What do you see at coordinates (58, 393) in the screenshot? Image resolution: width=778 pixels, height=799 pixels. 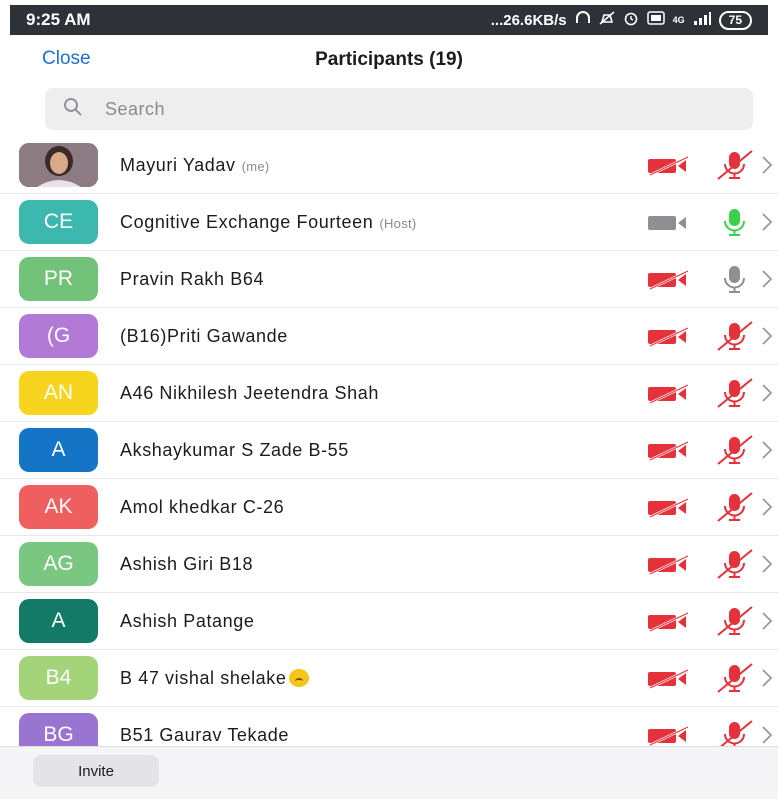 I see `avatar: AN` at bounding box center [58, 393].